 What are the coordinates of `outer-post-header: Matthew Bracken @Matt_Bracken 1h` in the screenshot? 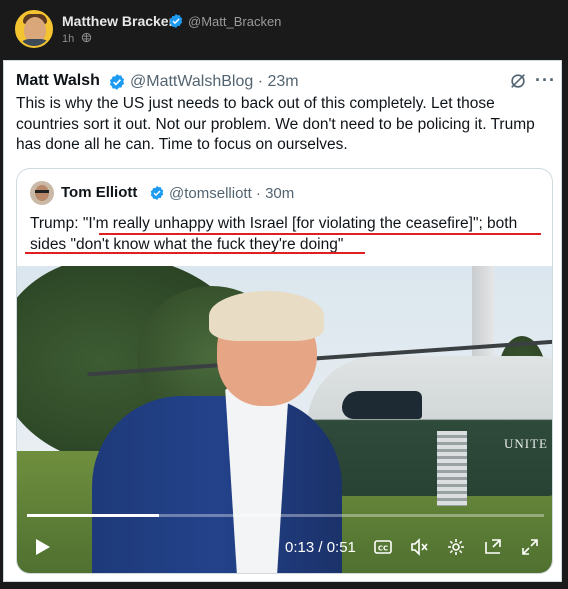 It's located at (284, 29).